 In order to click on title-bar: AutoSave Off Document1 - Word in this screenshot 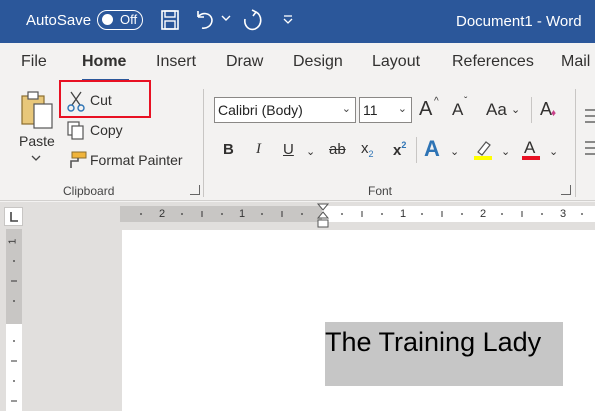, I will do `click(297, 21)`.